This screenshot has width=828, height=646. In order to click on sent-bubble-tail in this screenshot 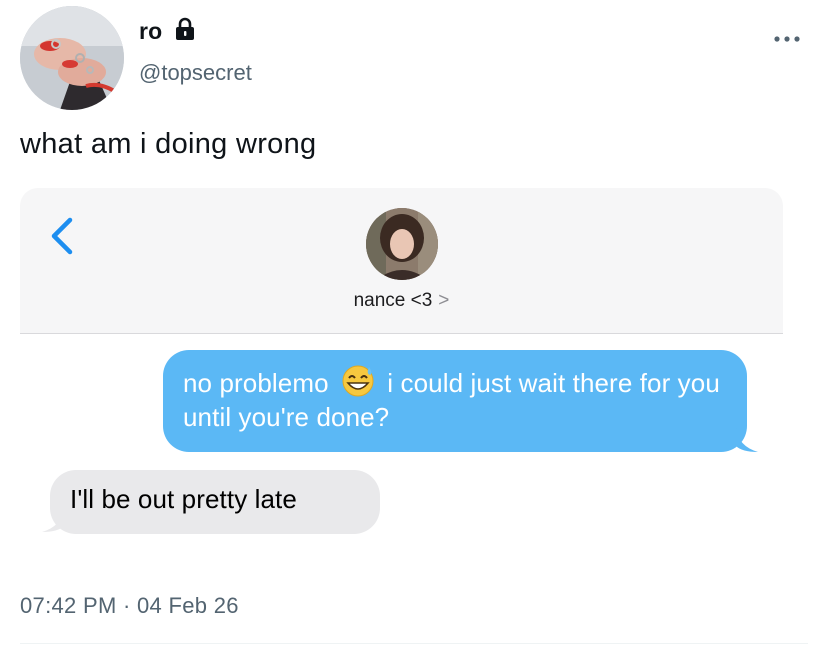, I will do `click(747, 440)`.